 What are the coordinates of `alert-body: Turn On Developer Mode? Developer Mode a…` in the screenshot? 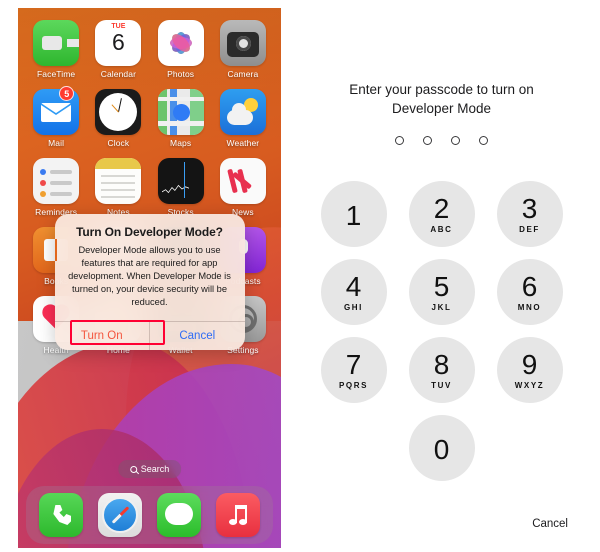 It's located at (150, 267).